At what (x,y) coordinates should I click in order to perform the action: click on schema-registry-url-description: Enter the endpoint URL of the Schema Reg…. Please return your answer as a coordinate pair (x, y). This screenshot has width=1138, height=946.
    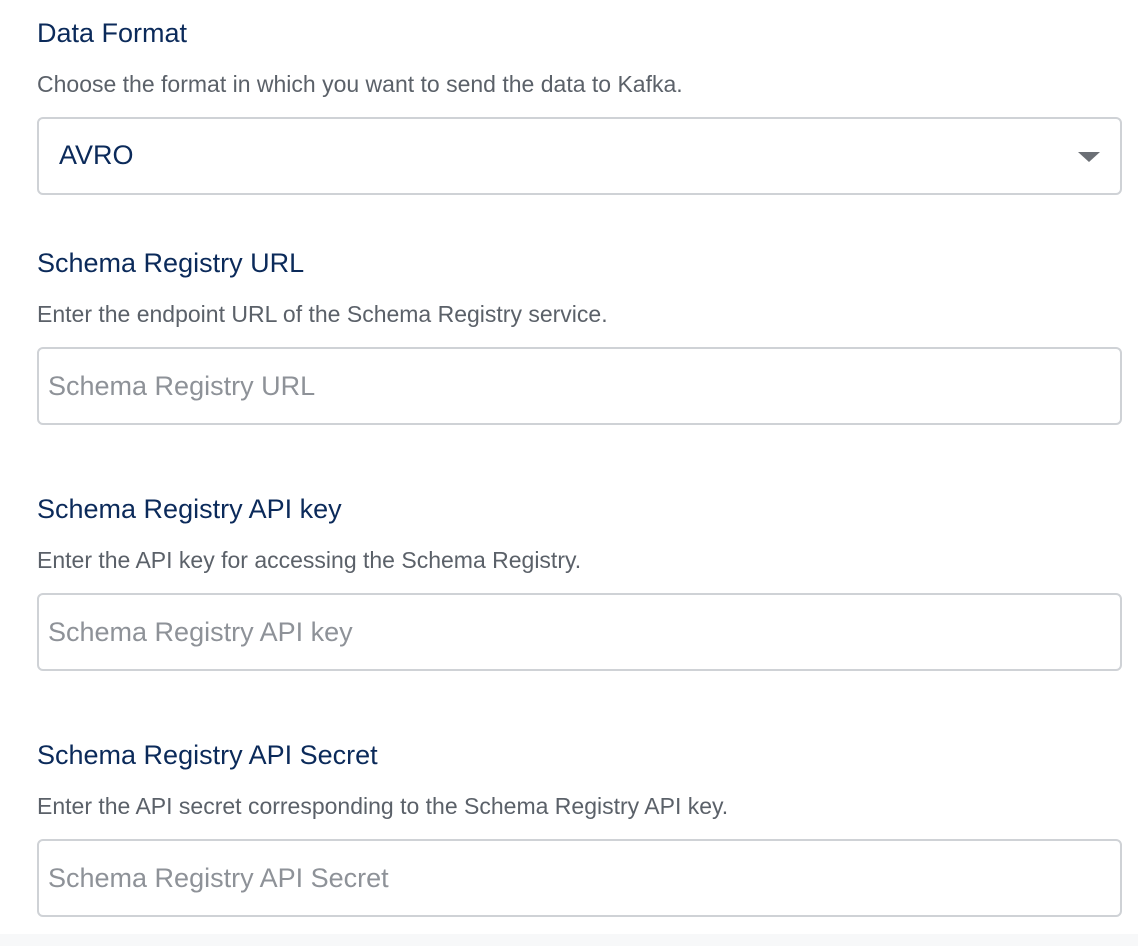
    Looking at the image, I should click on (322, 314).